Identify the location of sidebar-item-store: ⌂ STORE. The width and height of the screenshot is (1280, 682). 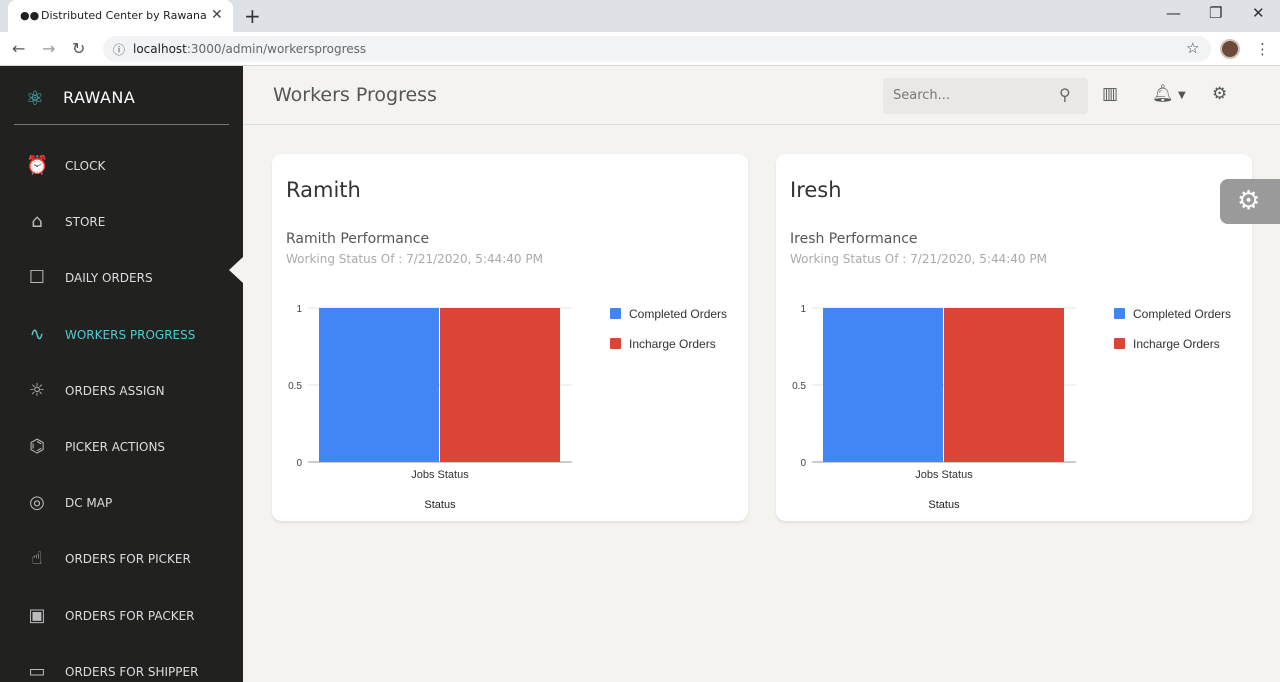
(121, 222).